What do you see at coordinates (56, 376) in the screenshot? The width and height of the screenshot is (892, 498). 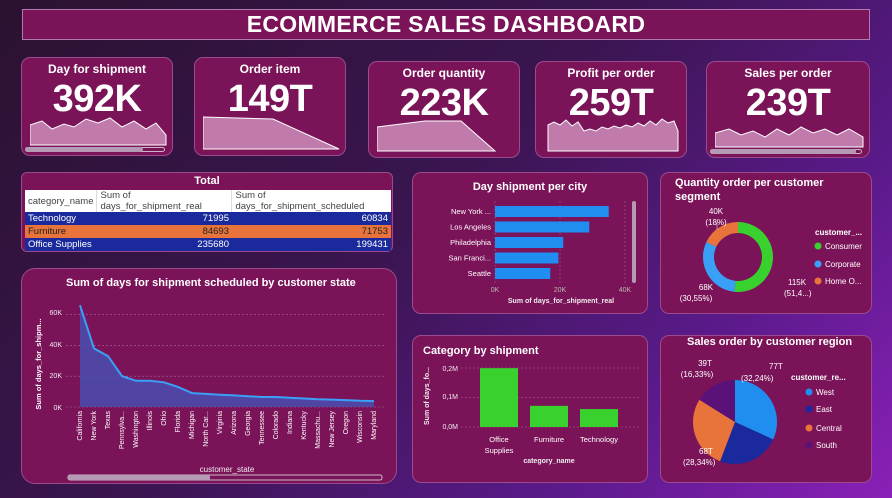 I see `y-tick: 20K` at bounding box center [56, 376].